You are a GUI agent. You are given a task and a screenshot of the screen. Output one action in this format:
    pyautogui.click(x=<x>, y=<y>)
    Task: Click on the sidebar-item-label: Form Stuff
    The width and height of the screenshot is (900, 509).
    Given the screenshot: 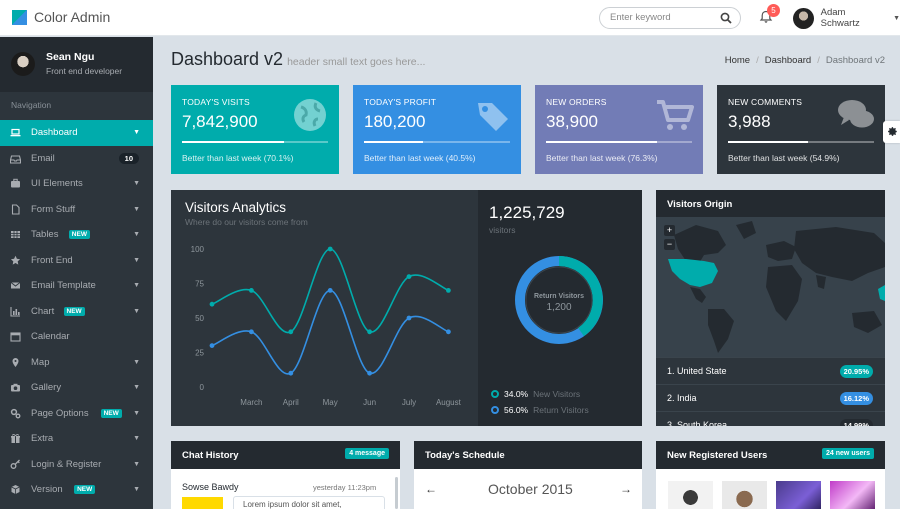 What is the action you would take?
    pyautogui.click(x=53, y=209)
    